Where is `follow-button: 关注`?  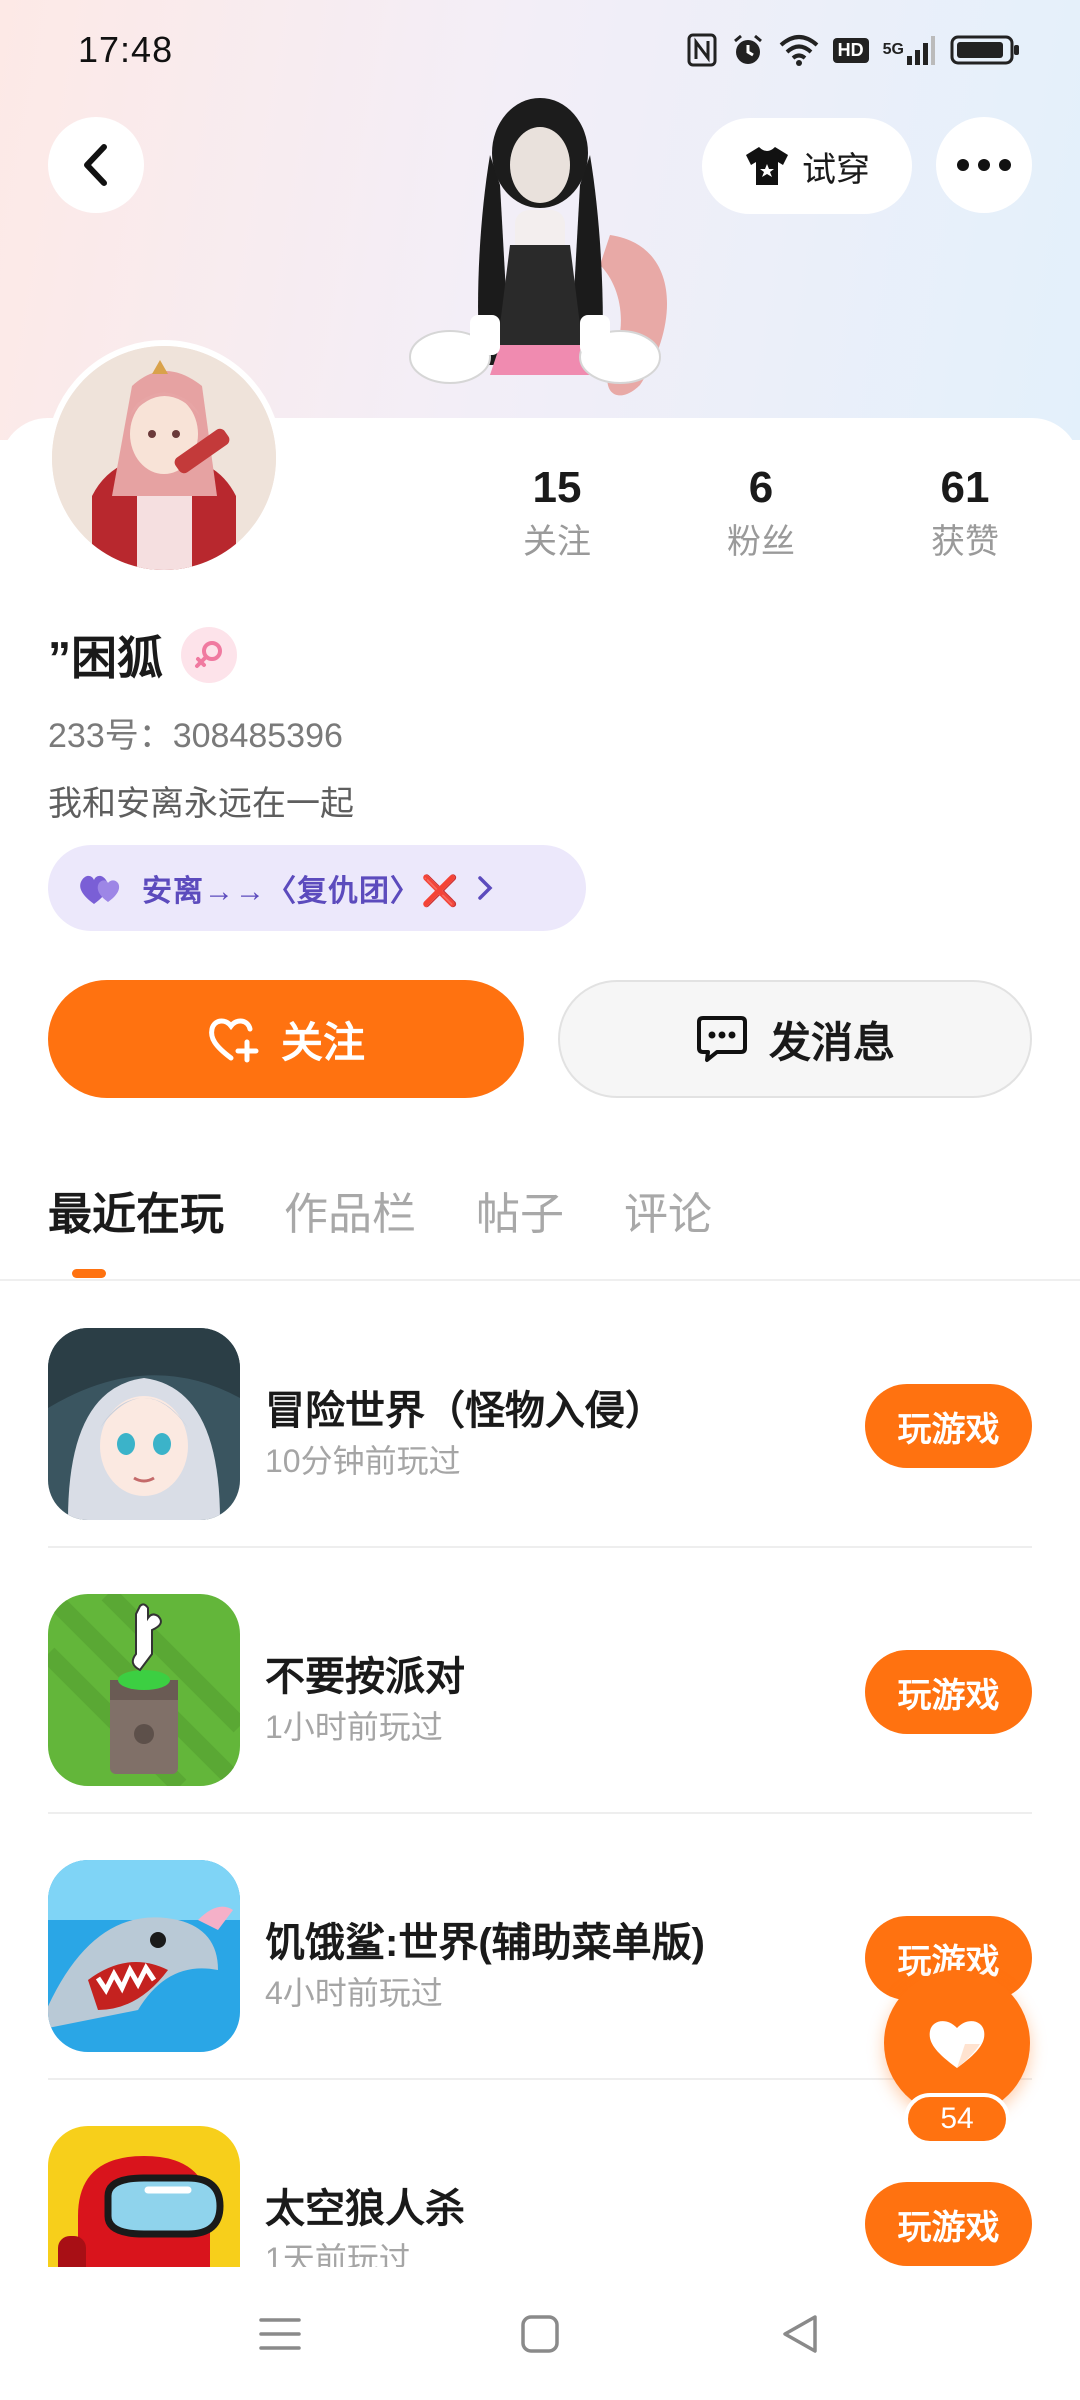
follow-button: 关注 is located at coordinates (286, 1039).